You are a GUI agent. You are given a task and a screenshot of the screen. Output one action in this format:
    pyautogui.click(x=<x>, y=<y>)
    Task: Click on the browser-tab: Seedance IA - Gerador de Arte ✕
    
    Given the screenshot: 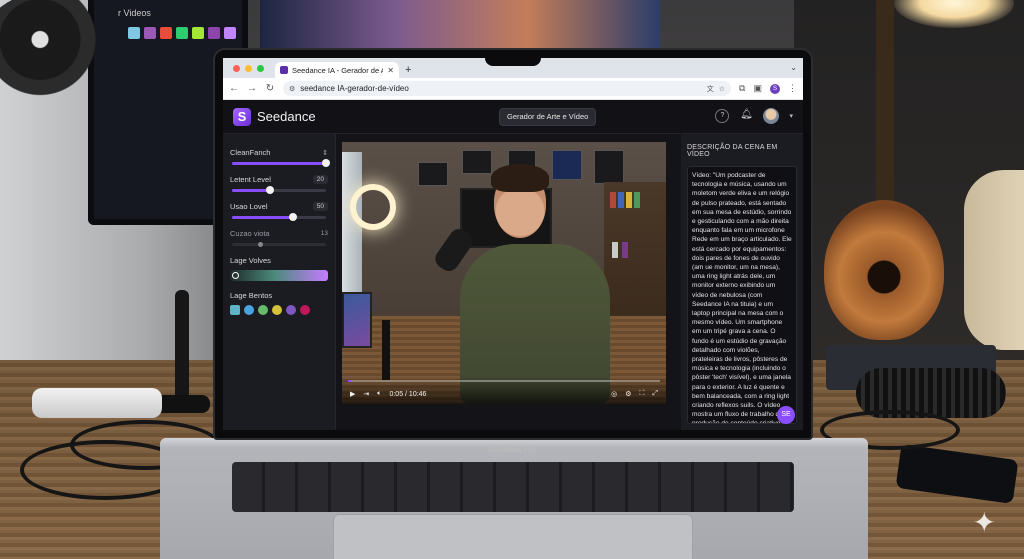 What is the action you would take?
    pyautogui.click(x=337, y=70)
    